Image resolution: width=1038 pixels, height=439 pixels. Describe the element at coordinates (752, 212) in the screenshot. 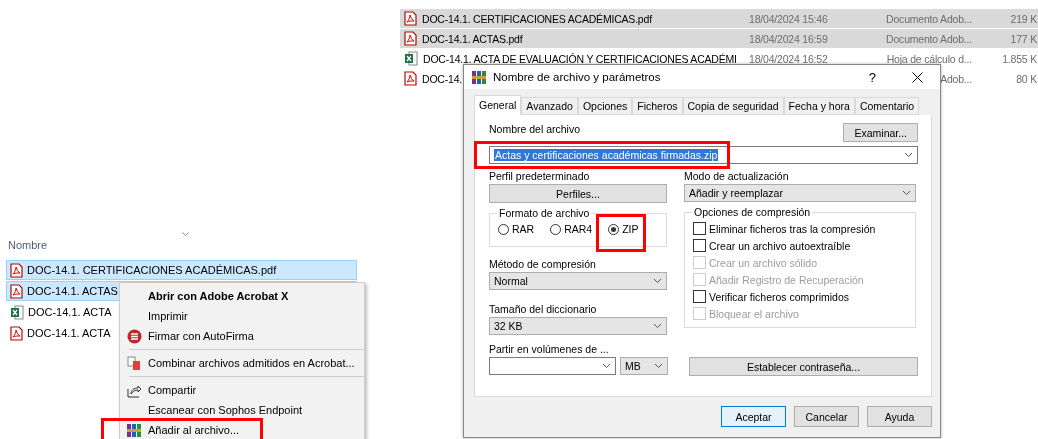

I see `group-label: Opciones de compresión` at that location.